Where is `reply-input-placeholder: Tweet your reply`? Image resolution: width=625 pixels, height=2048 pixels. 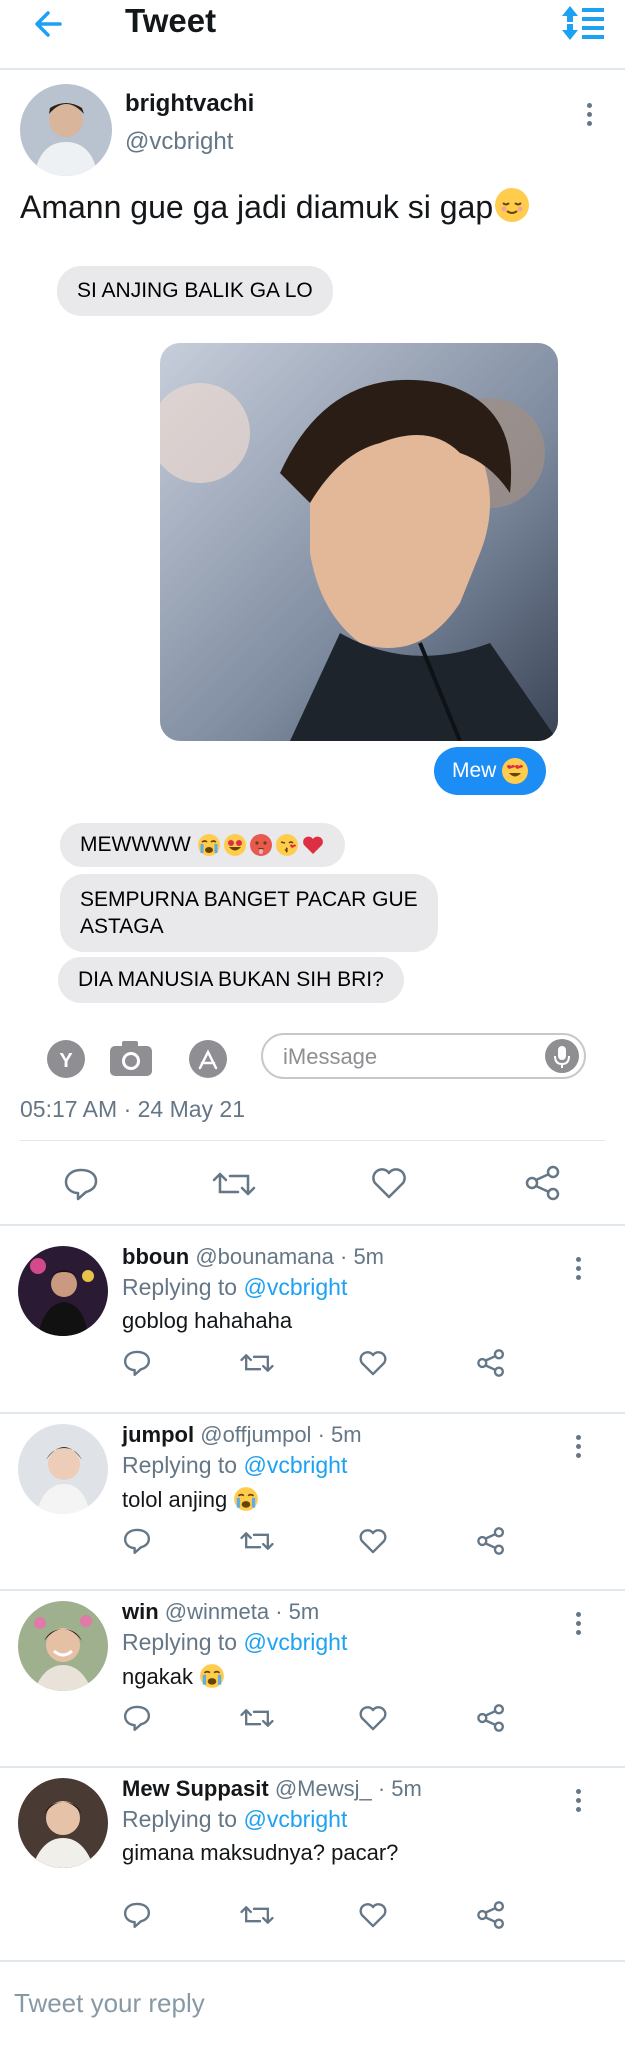 reply-input-placeholder: Tweet your reply is located at coordinates (109, 2003).